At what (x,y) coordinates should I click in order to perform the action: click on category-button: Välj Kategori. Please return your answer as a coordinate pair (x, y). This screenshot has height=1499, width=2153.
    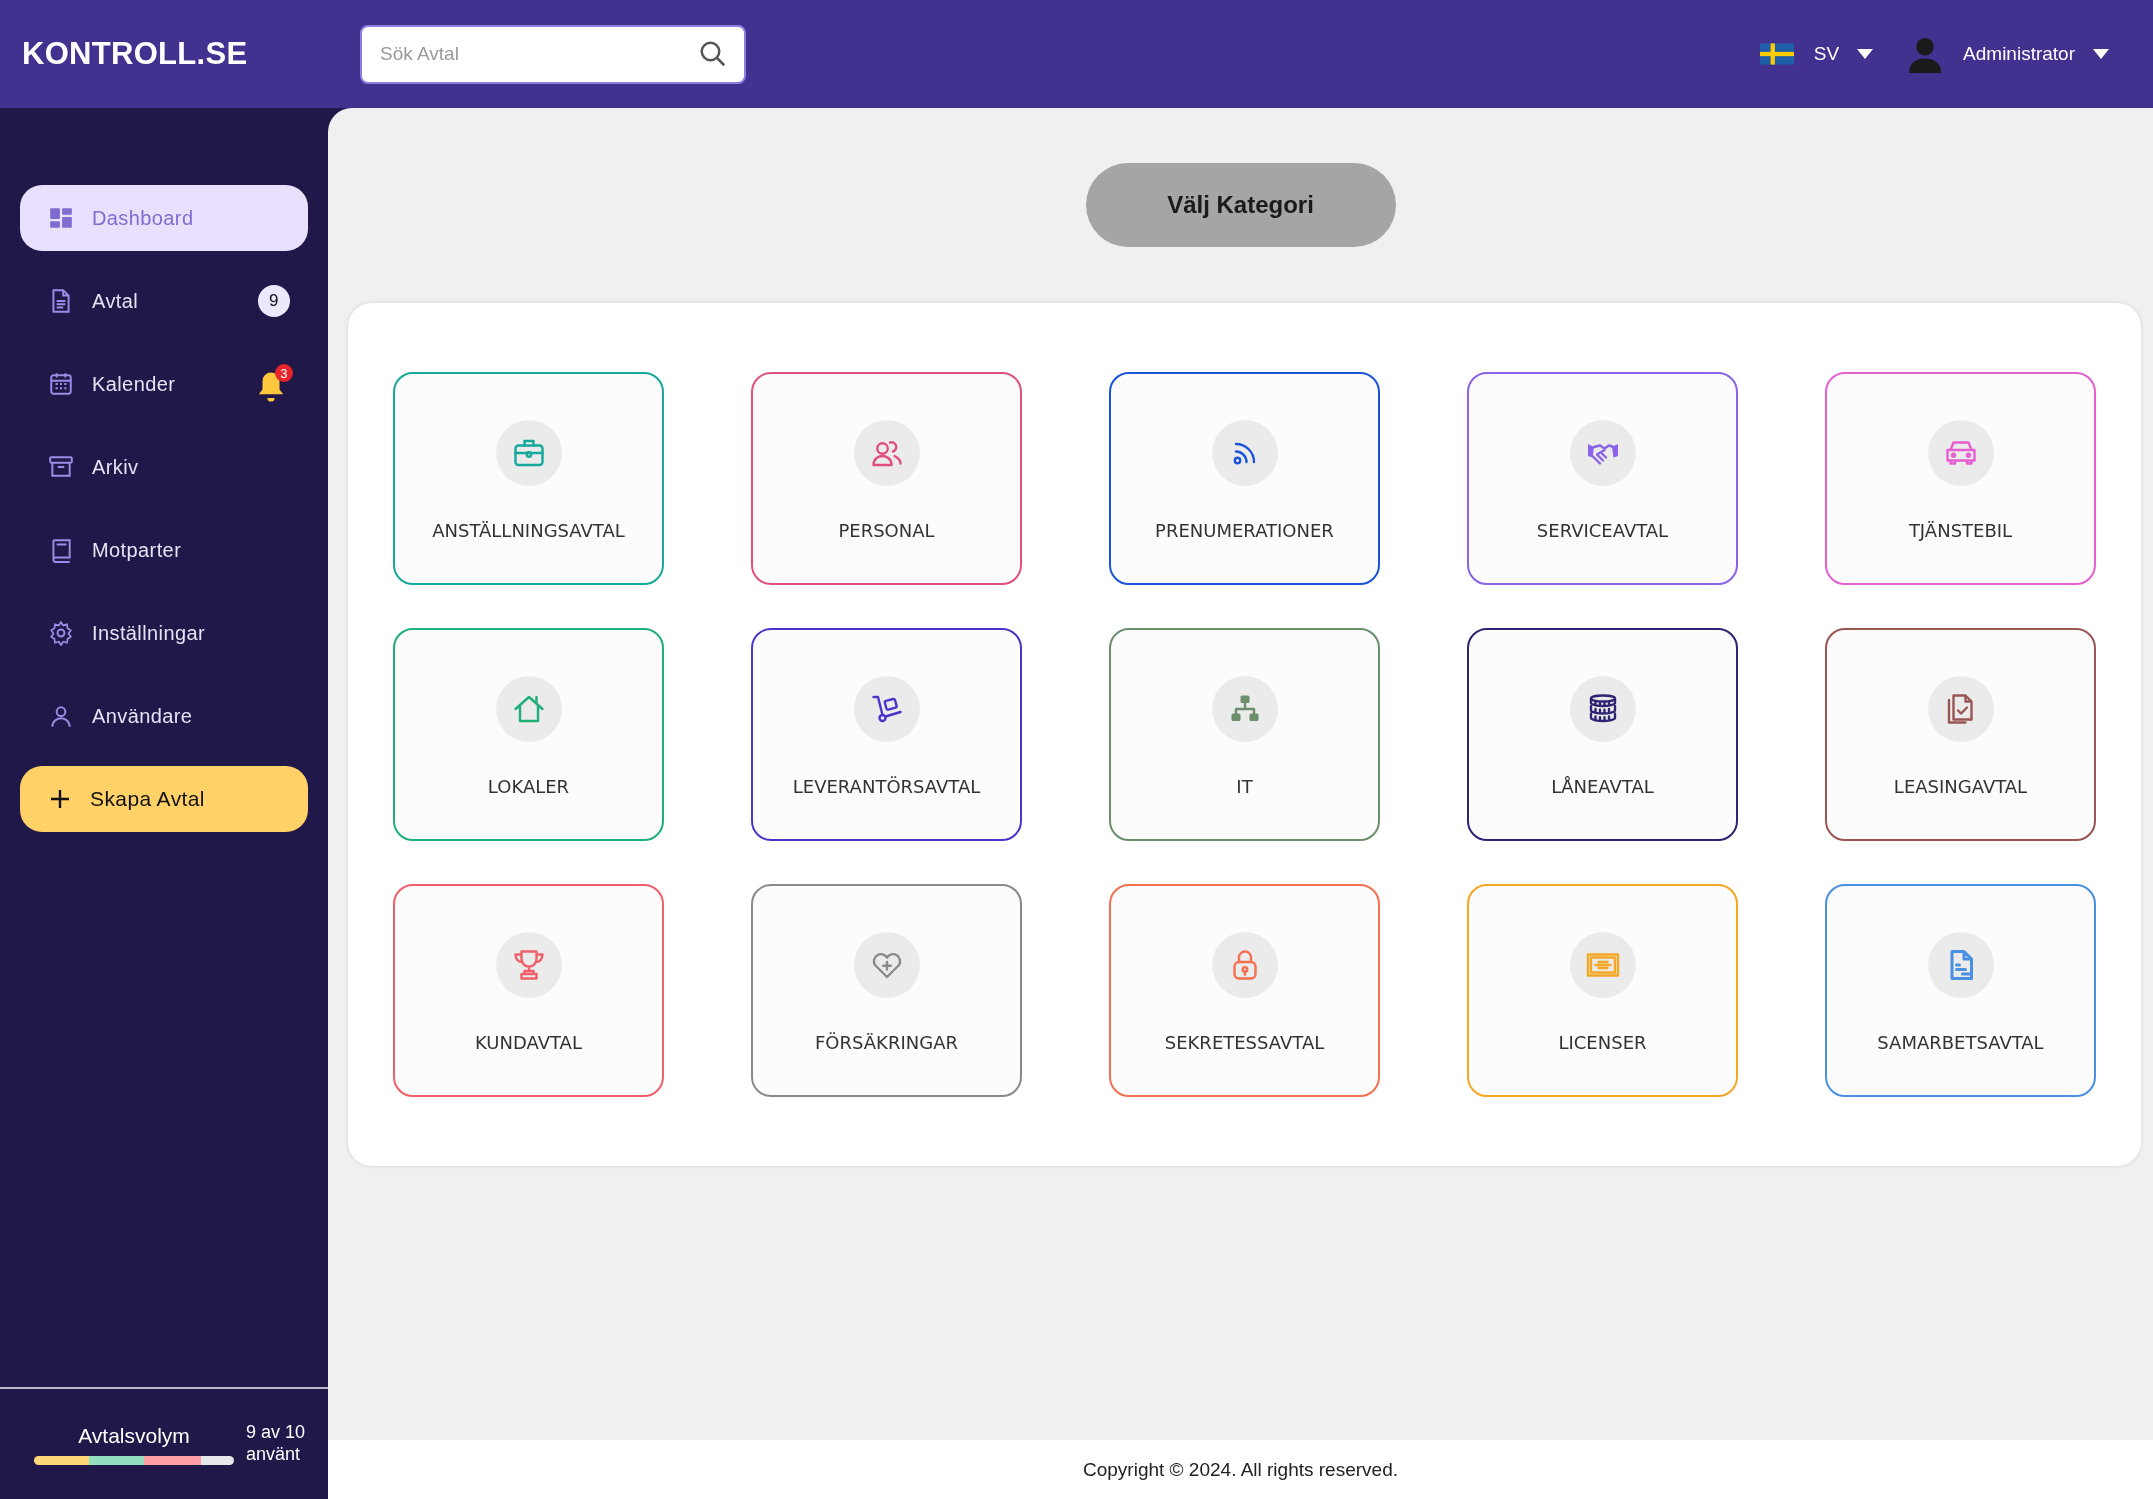
    Looking at the image, I should click on (1240, 205).